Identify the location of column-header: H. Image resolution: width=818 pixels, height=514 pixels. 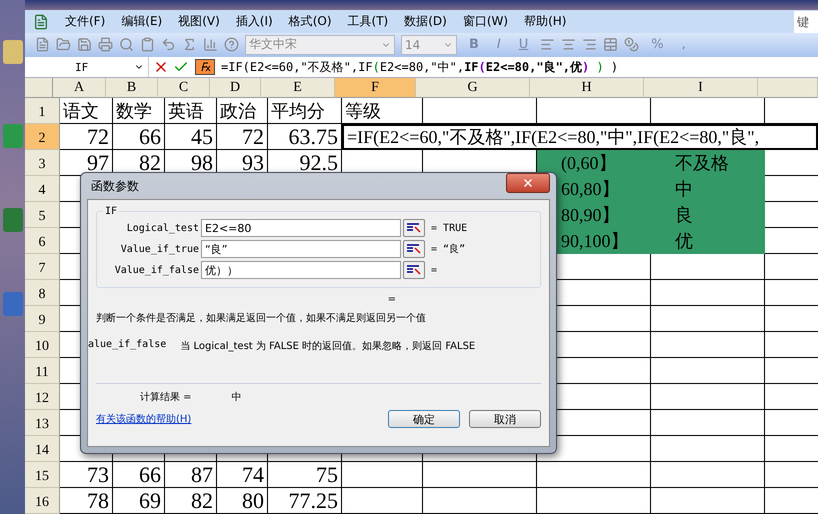
(587, 88).